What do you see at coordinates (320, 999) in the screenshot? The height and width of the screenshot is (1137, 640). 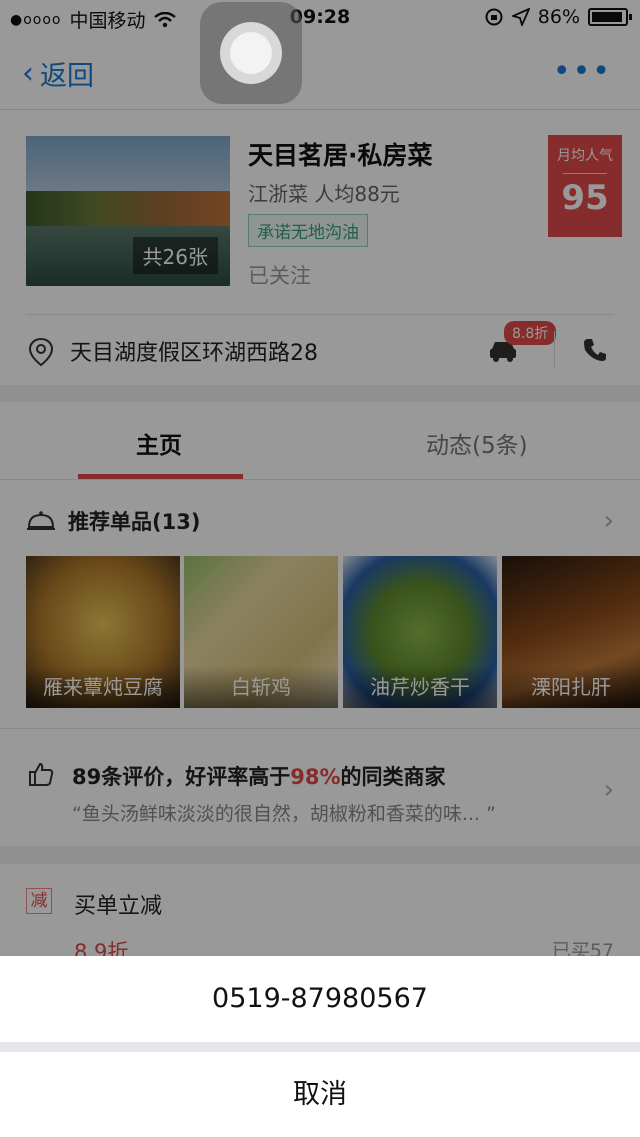 I see `call-phone-button: 0519-87980567` at bounding box center [320, 999].